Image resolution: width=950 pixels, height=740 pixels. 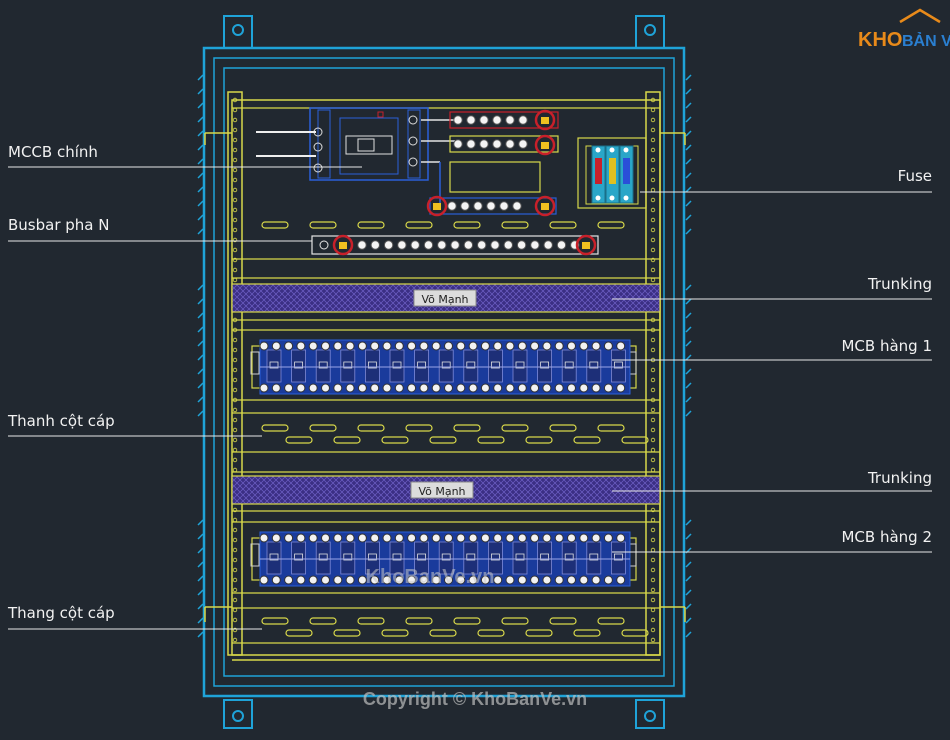 I want to click on center-watermark: KhoBanVe.vn, so click(x=430, y=577).